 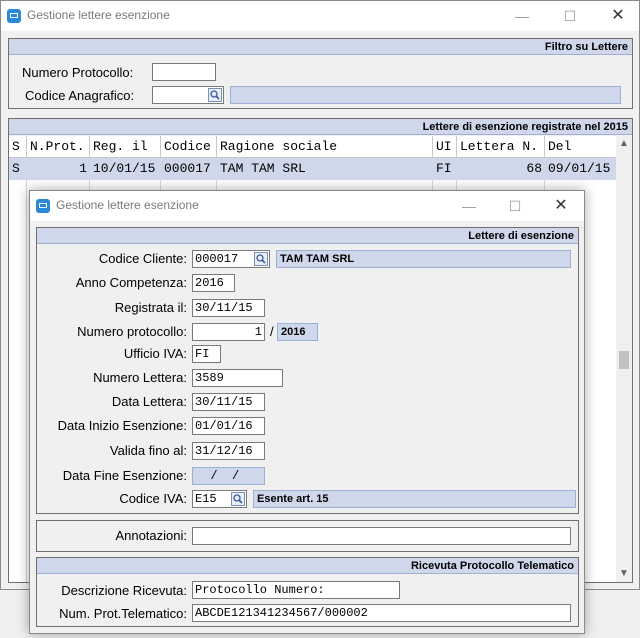 I want to click on ricevuta-panel-header: Ricevuta Protocollo Telematico, so click(x=307, y=566).